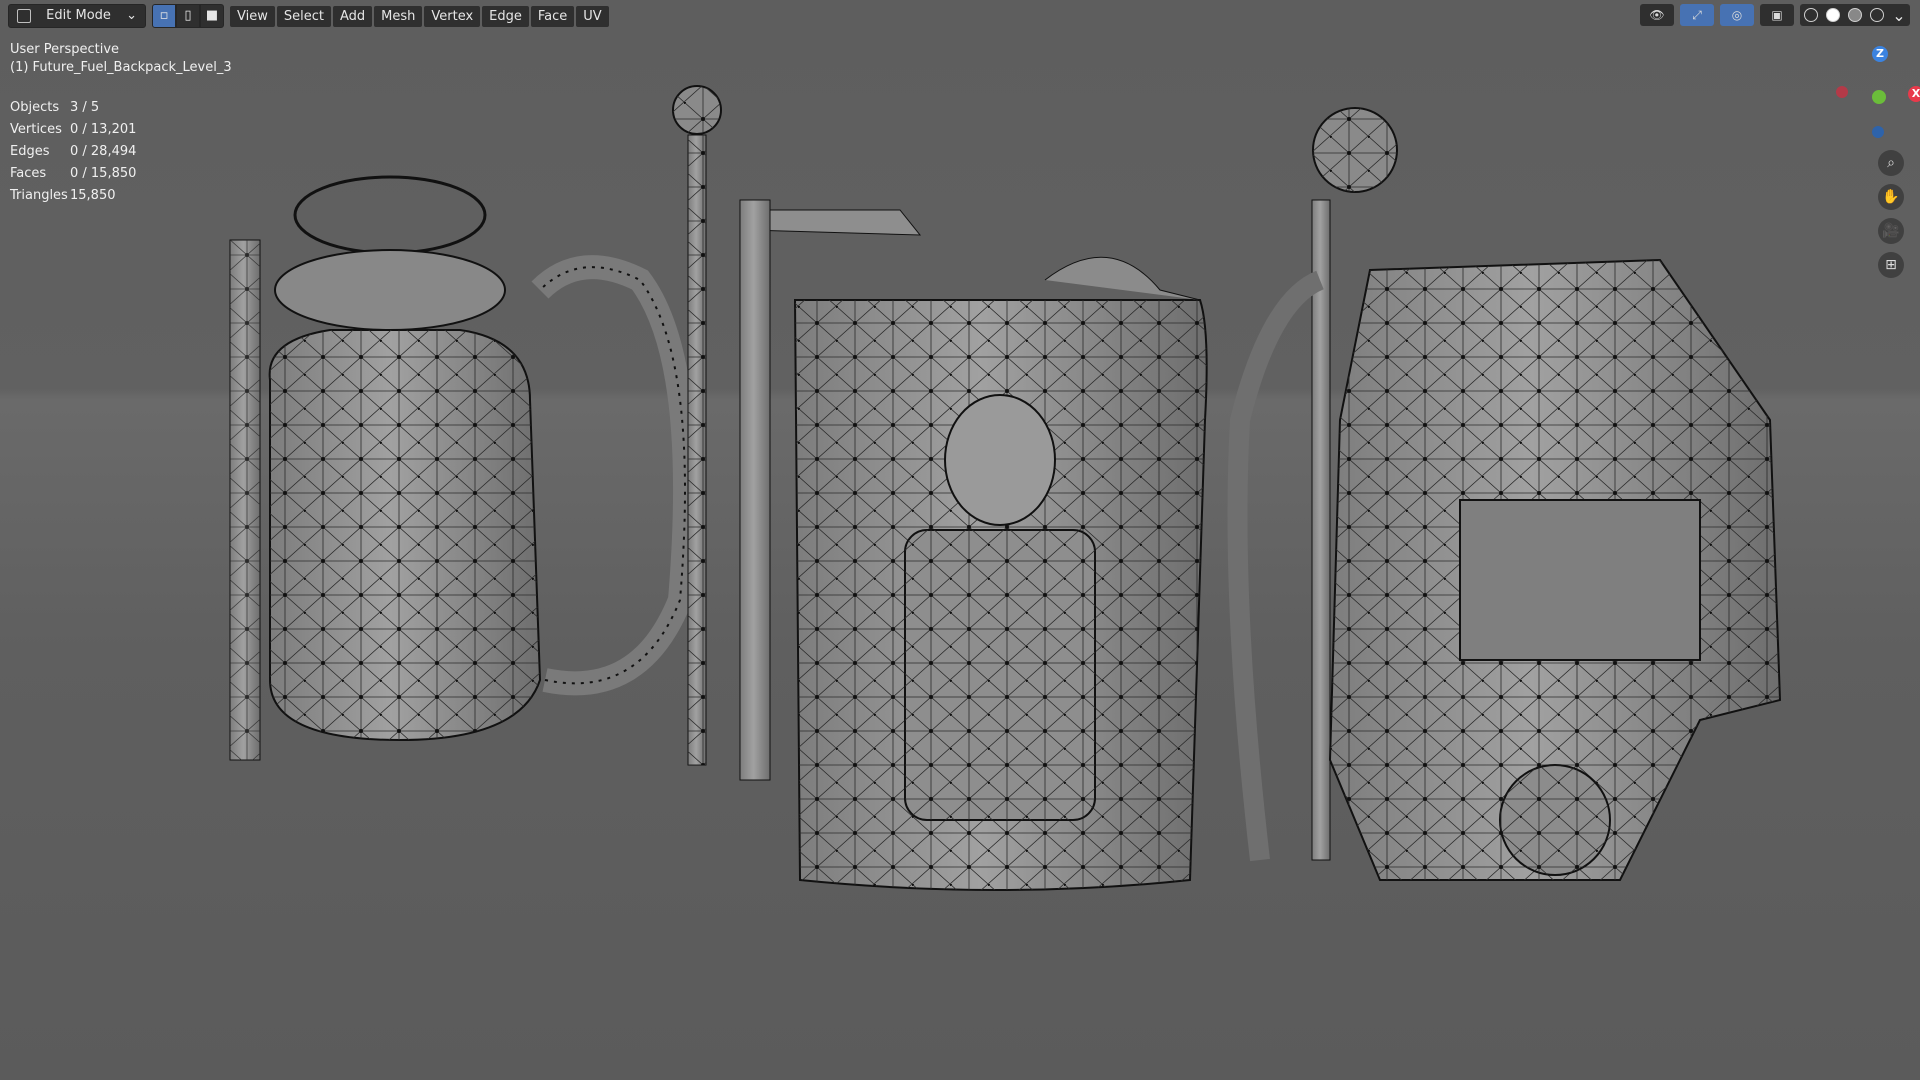  Describe the element at coordinates (73, 151) in the screenshot. I see `stat-row: Edges 0 / 28,494` at that location.